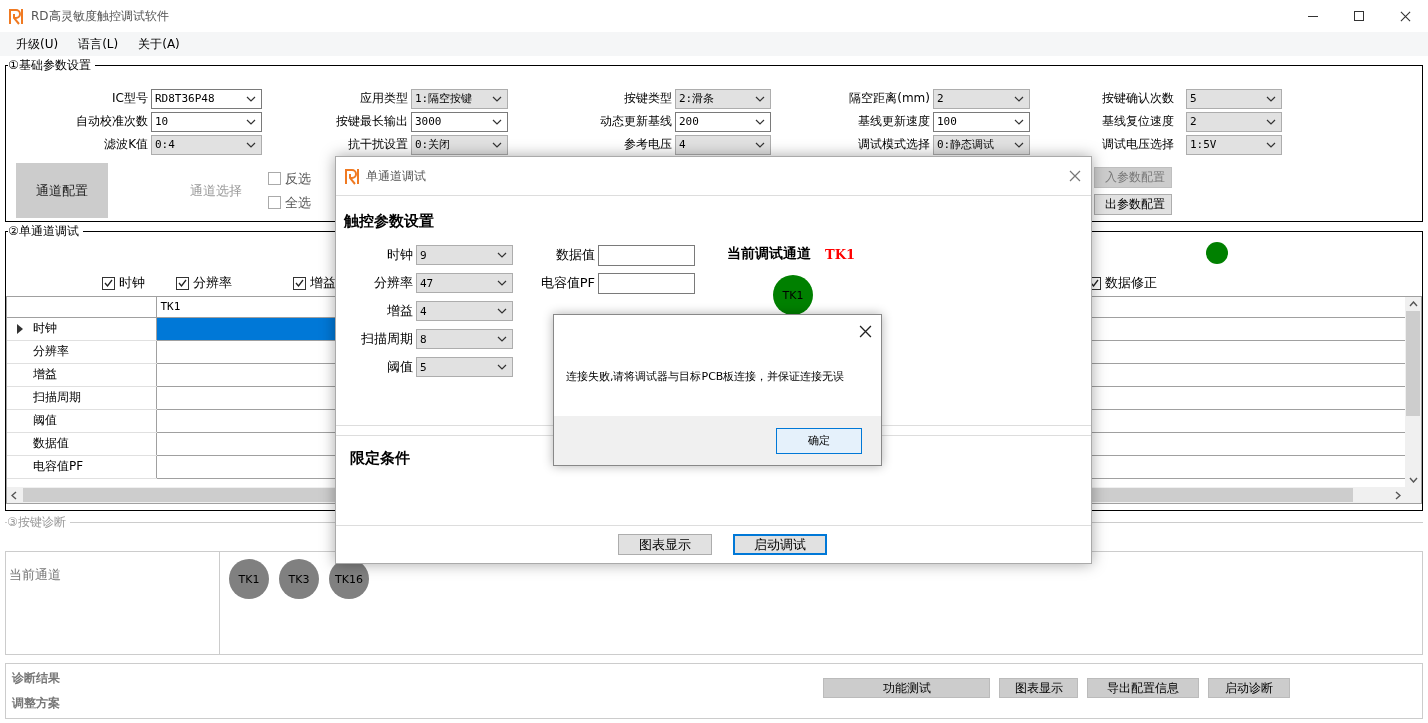  I want to click on current-channel-value: TK1, so click(840, 254).